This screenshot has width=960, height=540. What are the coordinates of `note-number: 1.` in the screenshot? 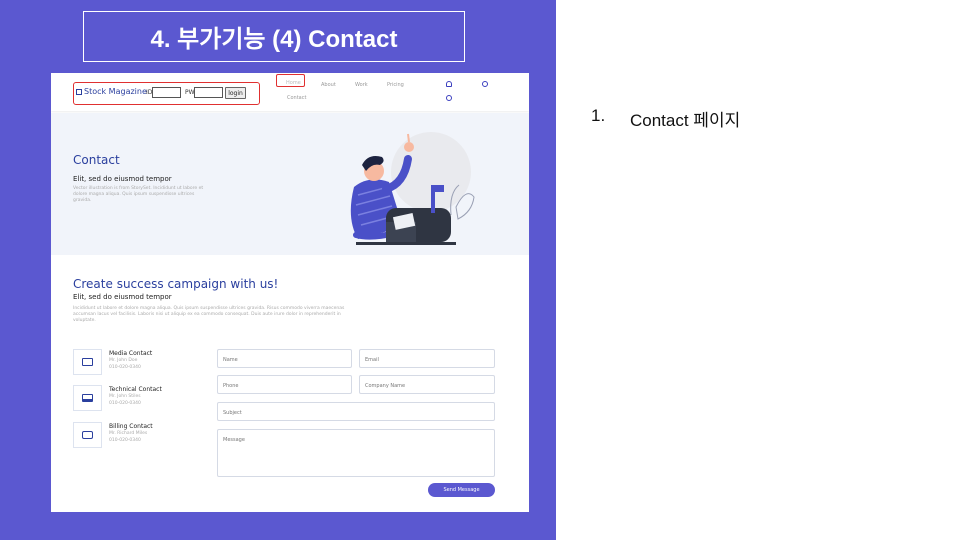 It's located at (598, 115).